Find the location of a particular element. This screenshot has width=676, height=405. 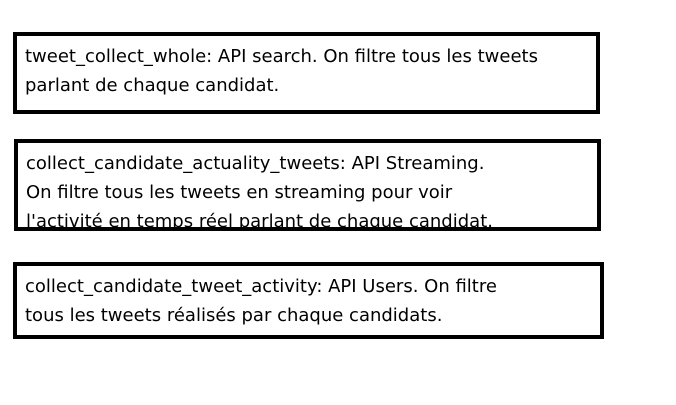

box-line: parlant de chaque candidat. is located at coordinates (152, 85).